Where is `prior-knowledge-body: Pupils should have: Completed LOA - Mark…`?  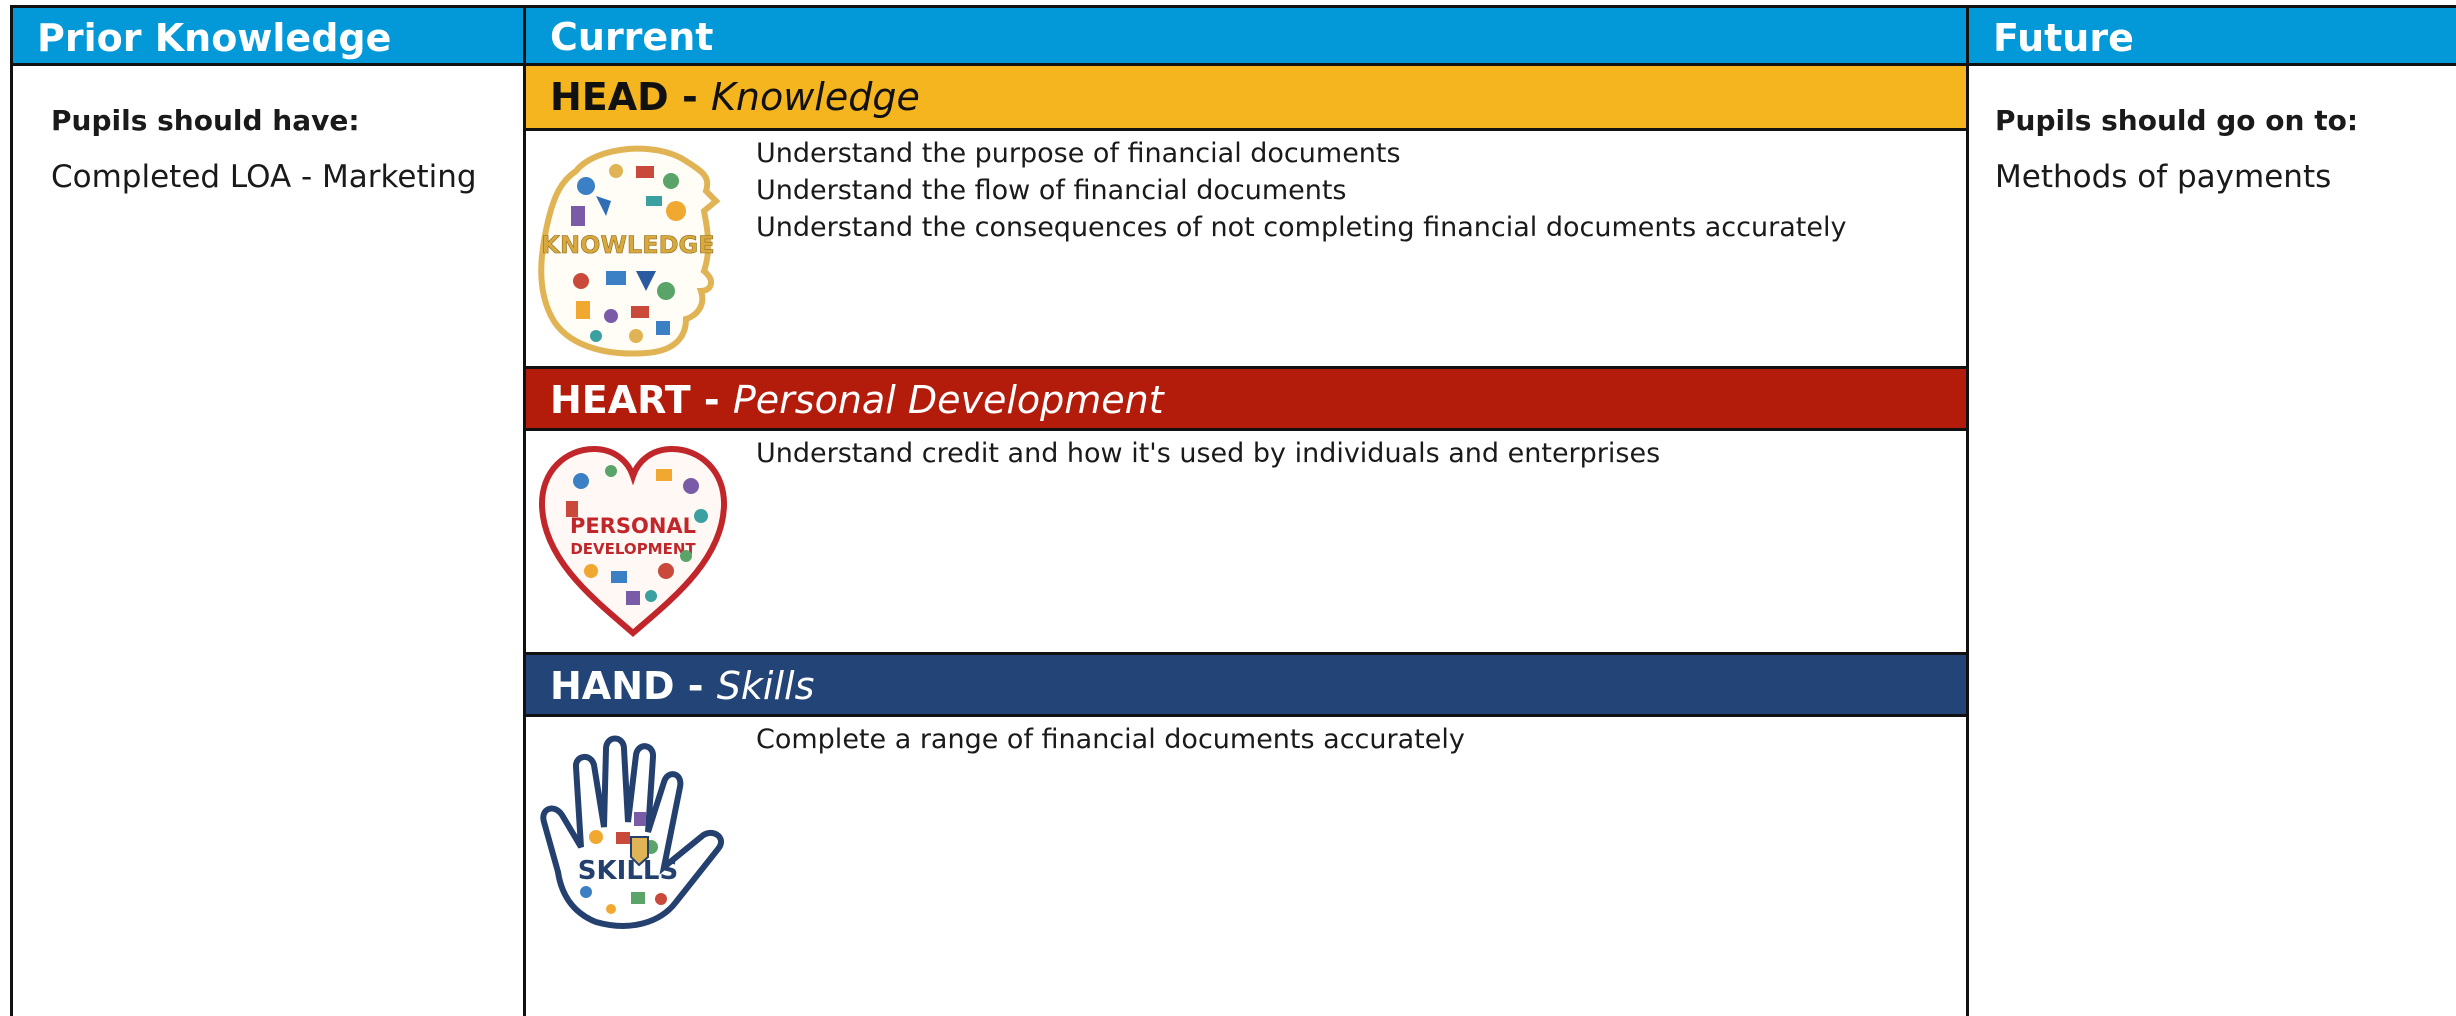 prior-knowledge-body: Pupils should have: Completed LOA - Mark… is located at coordinates (268, 130).